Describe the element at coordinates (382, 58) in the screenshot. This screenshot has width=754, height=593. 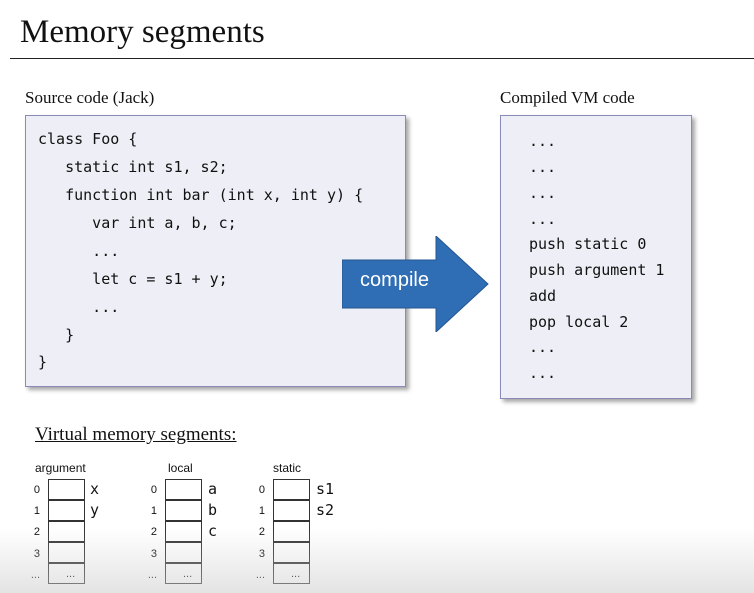
I see `title-divider` at that location.